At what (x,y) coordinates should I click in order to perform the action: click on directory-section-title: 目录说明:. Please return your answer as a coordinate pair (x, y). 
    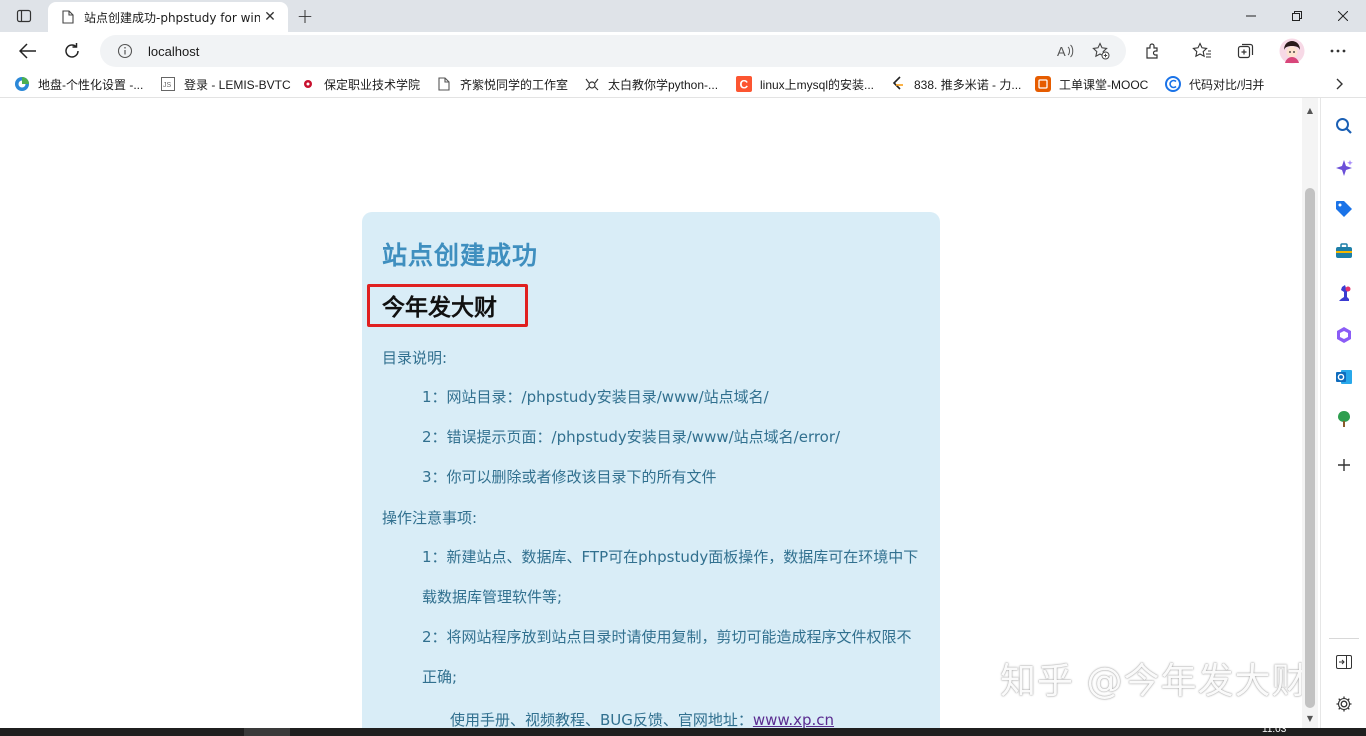
    Looking at the image, I should click on (415, 358).